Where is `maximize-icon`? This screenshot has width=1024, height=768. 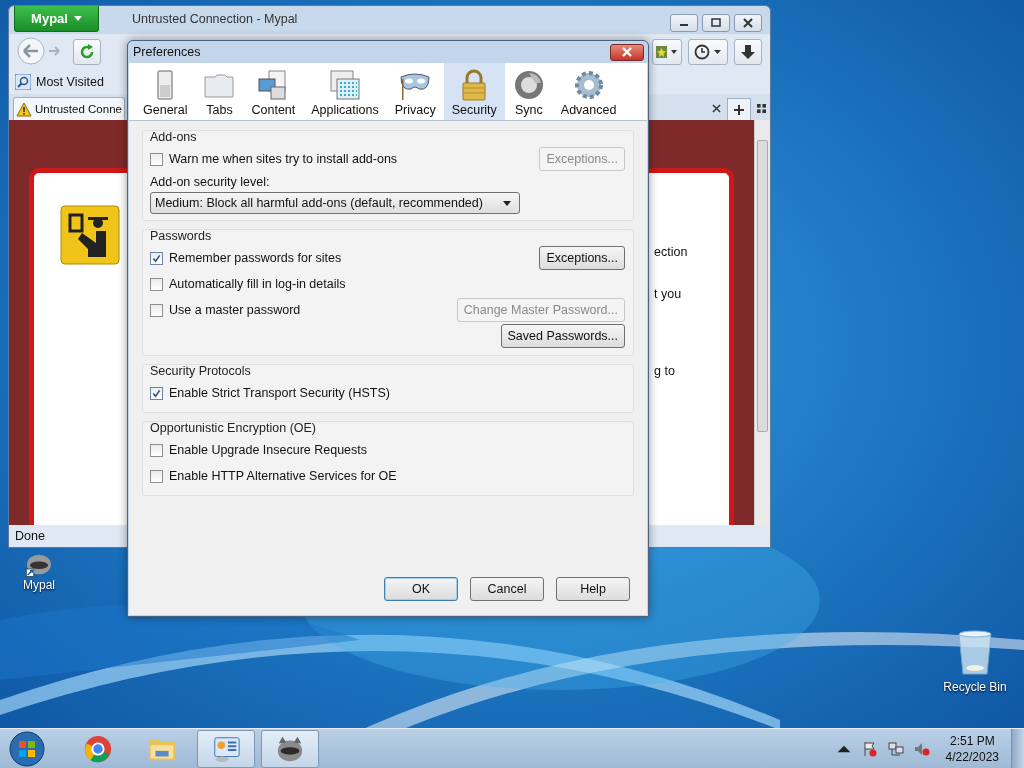
maximize-icon is located at coordinates (716, 23).